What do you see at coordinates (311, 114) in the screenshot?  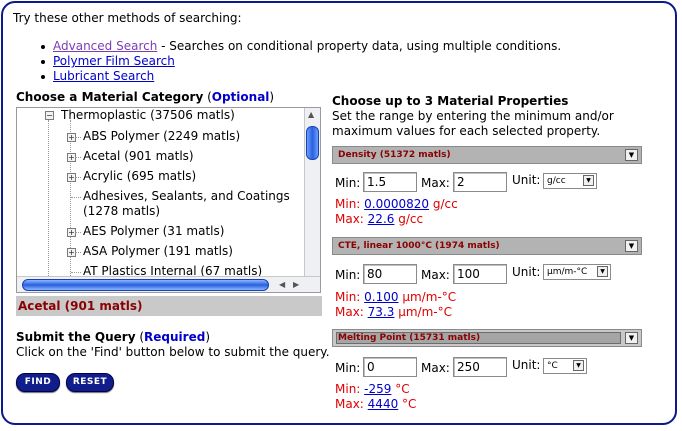 I see `scroll-up-icon: ▲` at bounding box center [311, 114].